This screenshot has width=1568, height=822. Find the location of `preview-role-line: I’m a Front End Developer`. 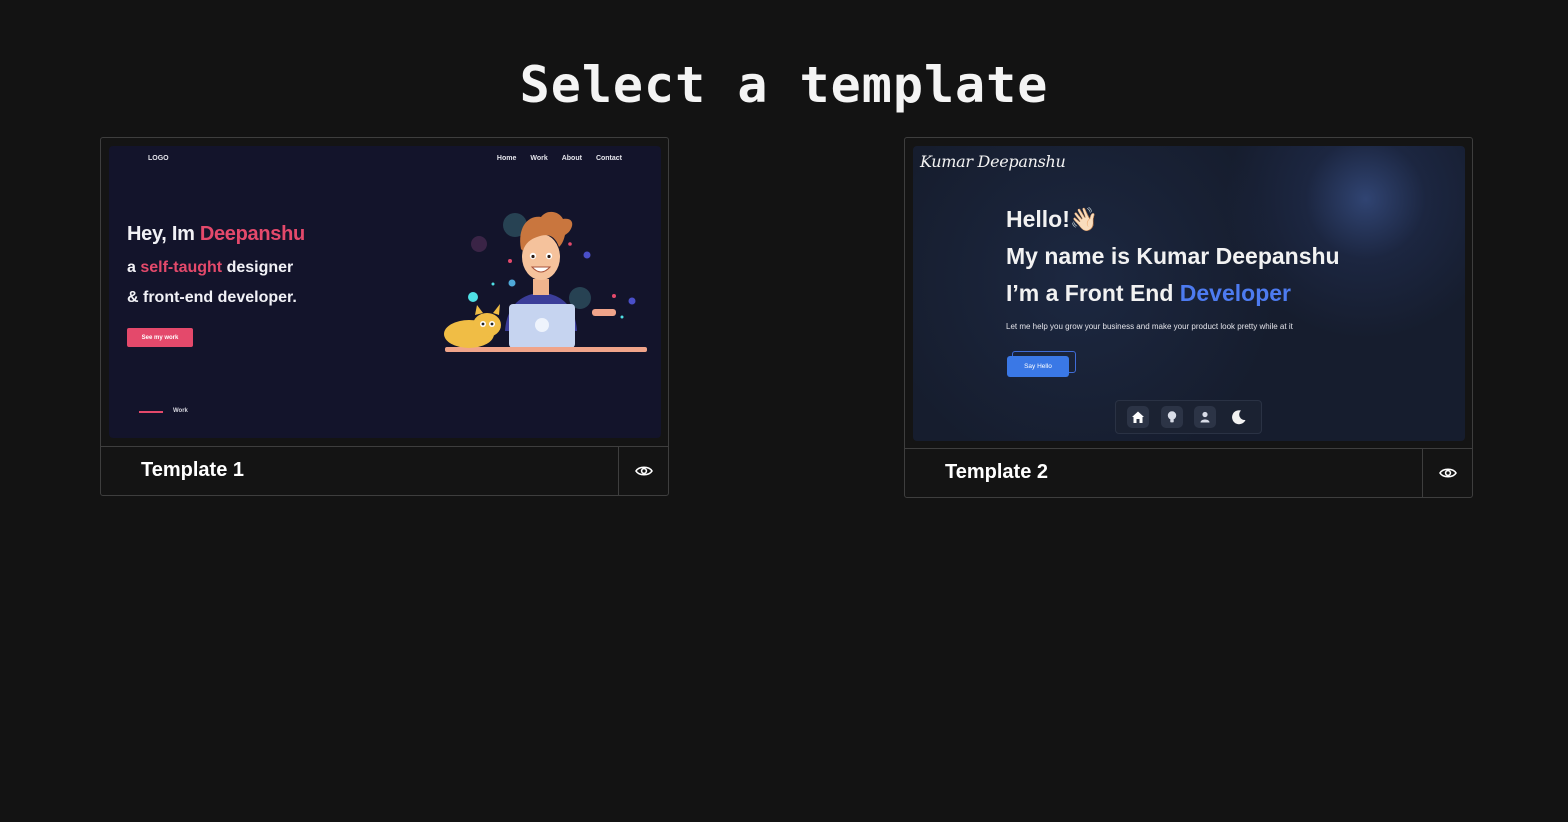

preview-role-line: I’m a Front End Developer is located at coordinates (1148, 293).